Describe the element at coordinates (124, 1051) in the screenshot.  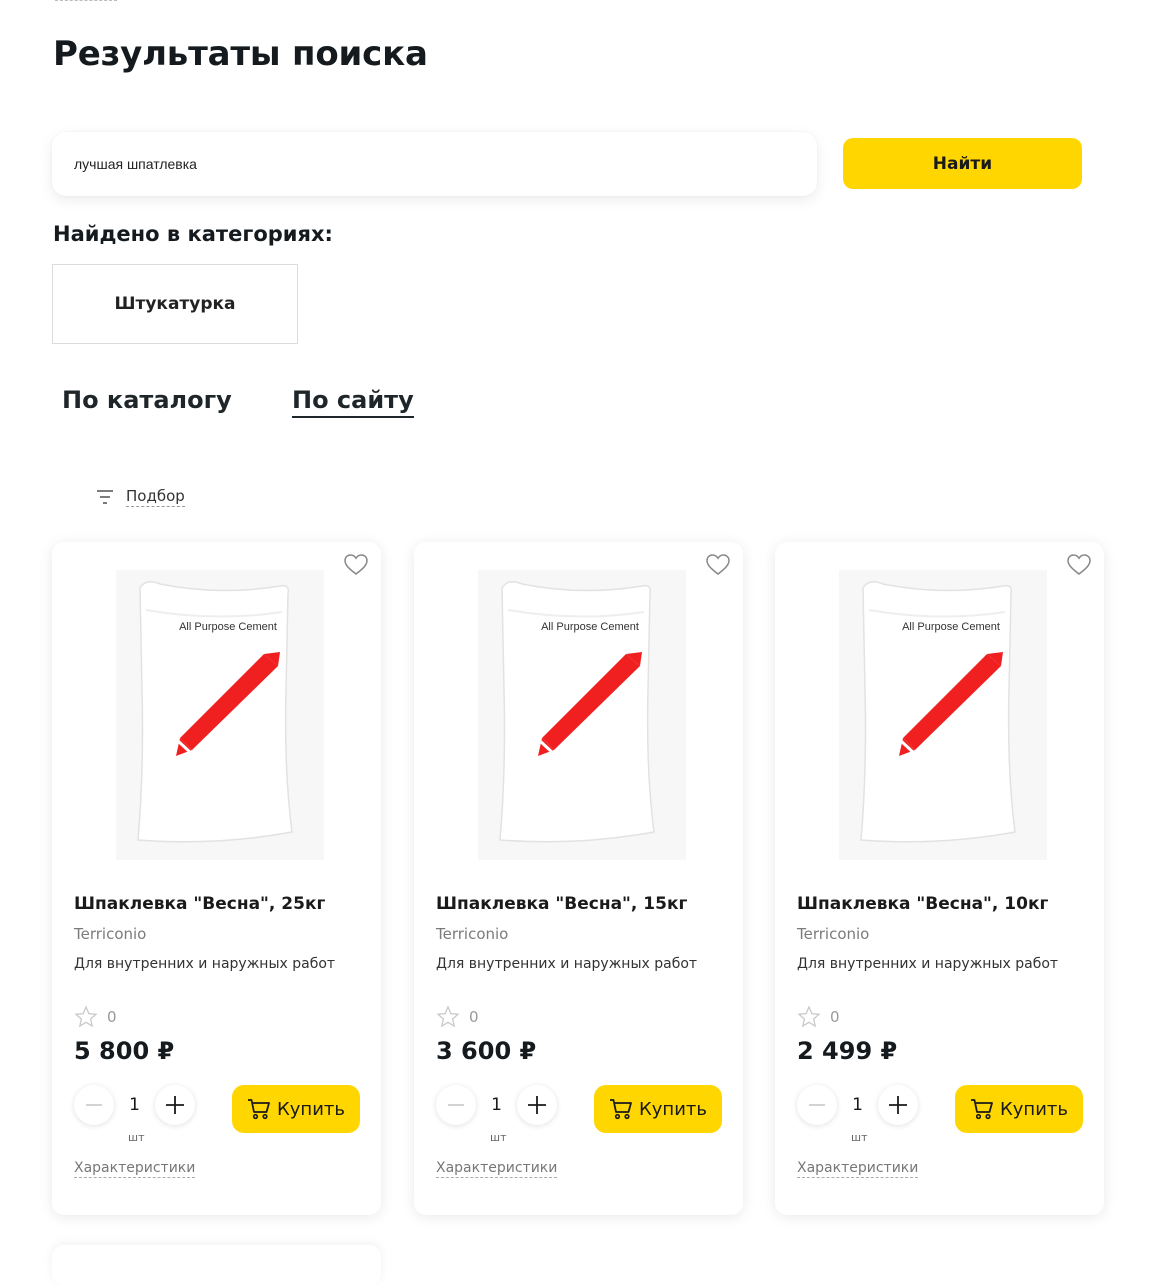
I see `product-price: 5 800 ₽` at that location.